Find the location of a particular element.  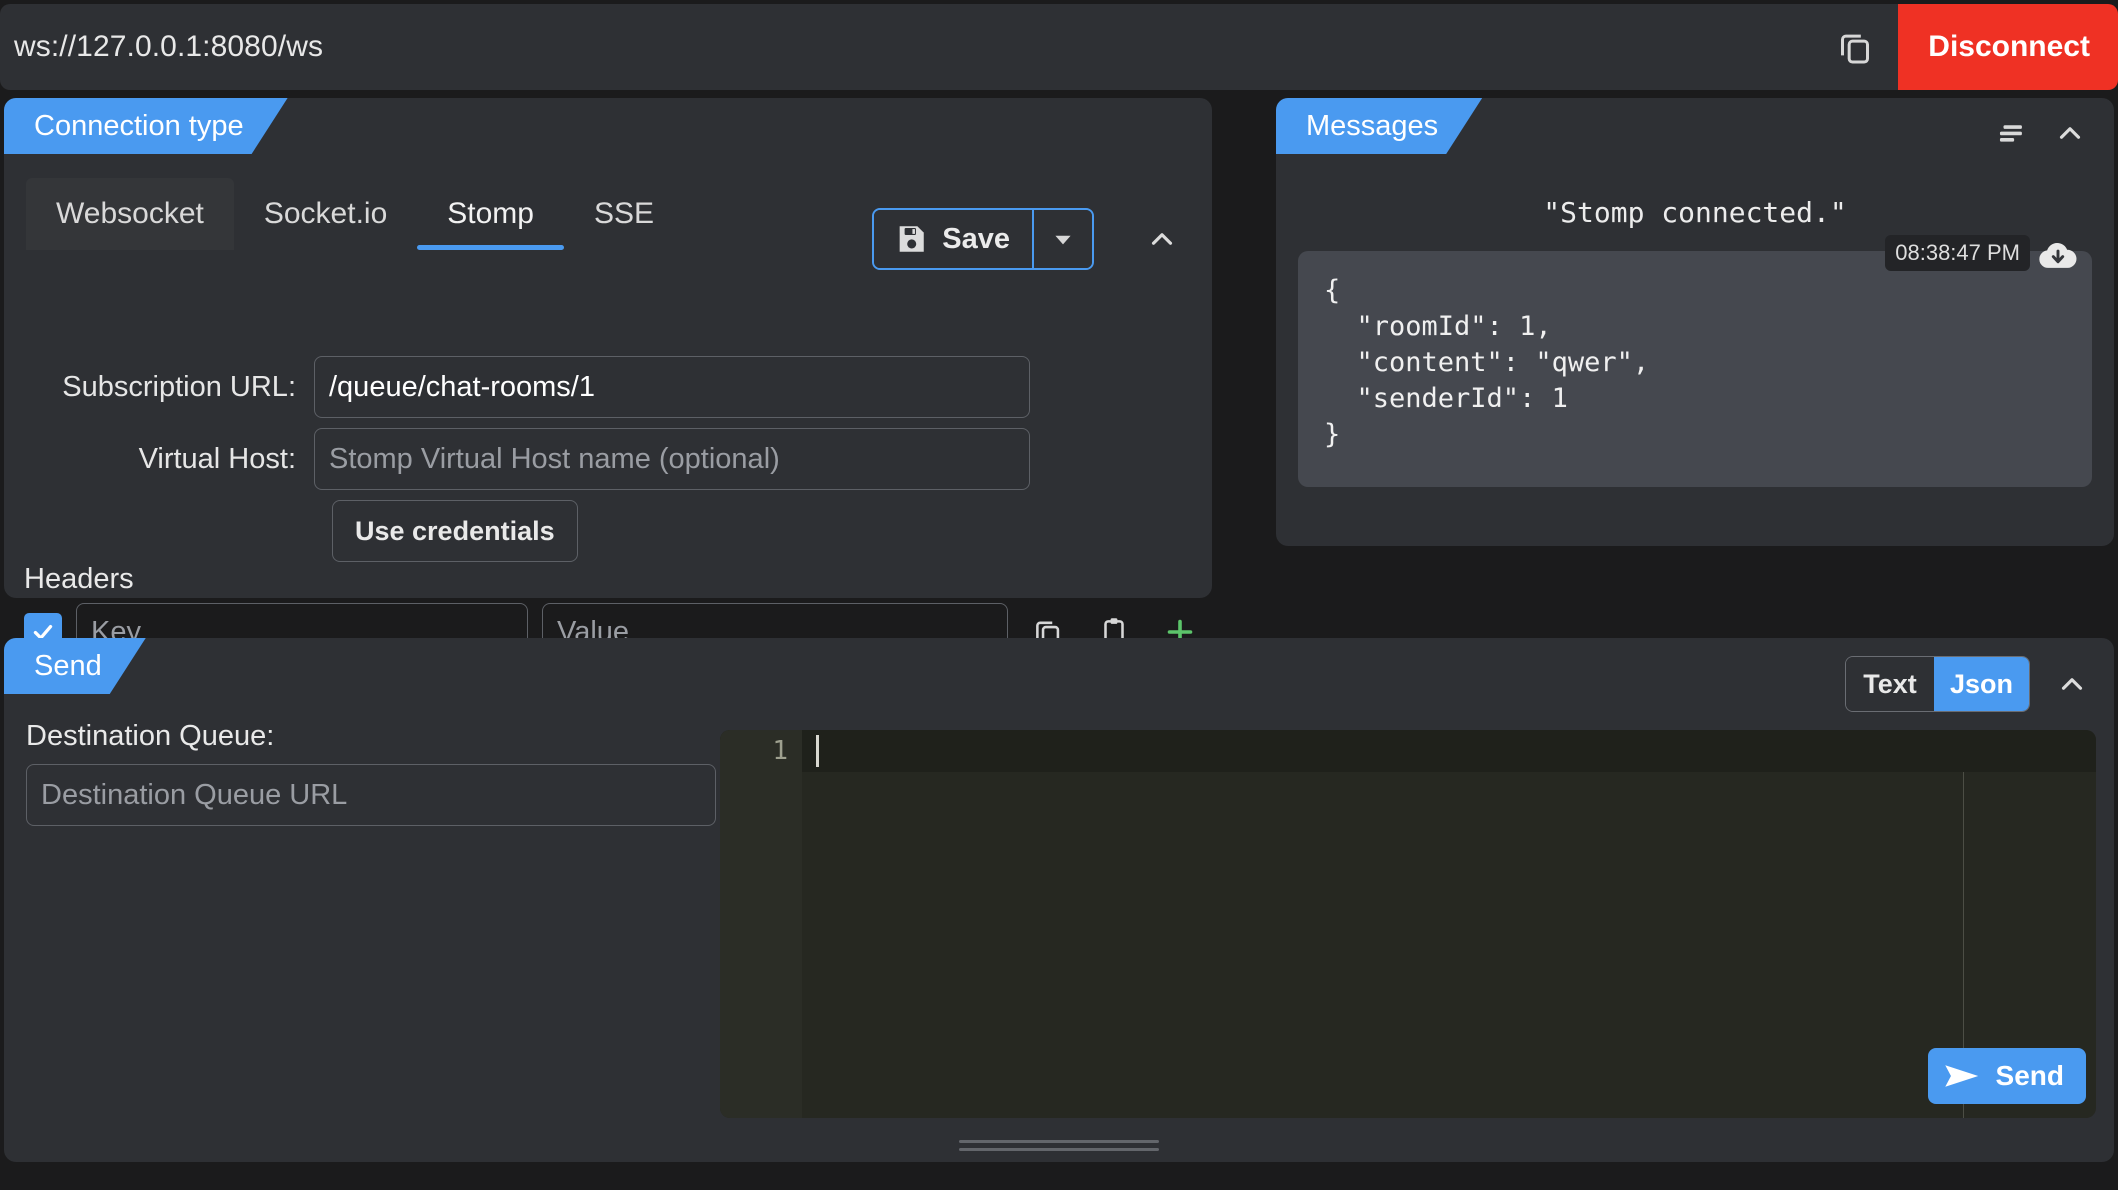

format-option-json: Json is located at coordinates (1981, 684).